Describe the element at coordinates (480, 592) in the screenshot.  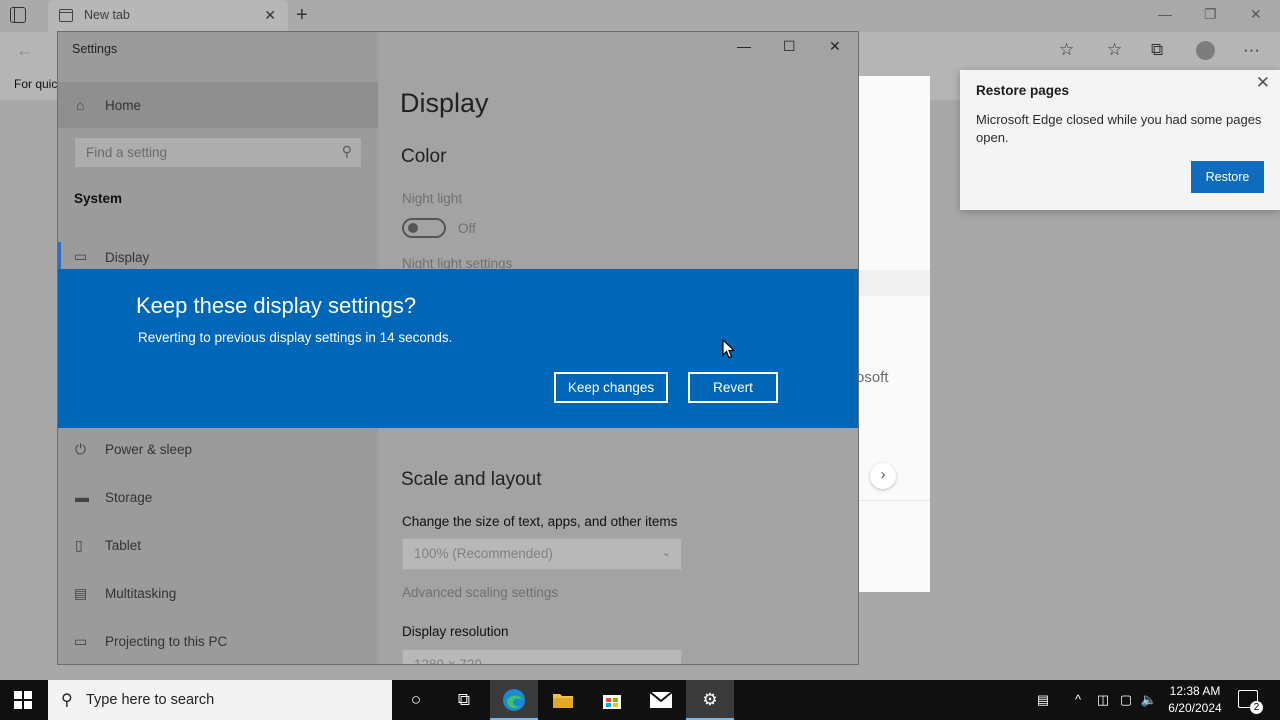
I see `advanced-scaling-link: Advanced scaling settings` at that location.